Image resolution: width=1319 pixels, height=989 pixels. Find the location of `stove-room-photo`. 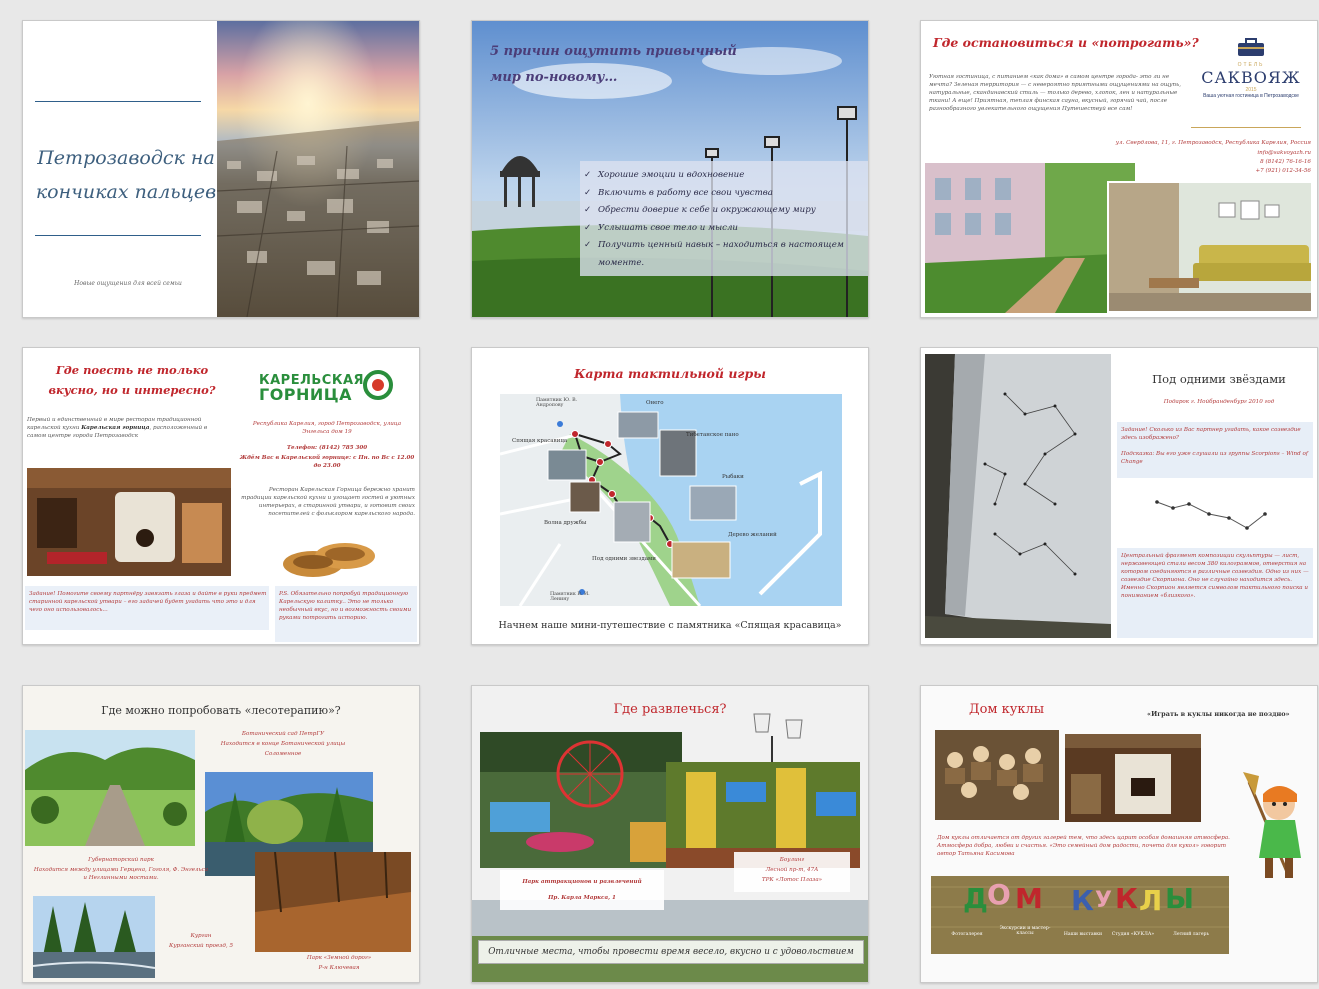

stove-room-photo is located at coordinates (1133, 778).